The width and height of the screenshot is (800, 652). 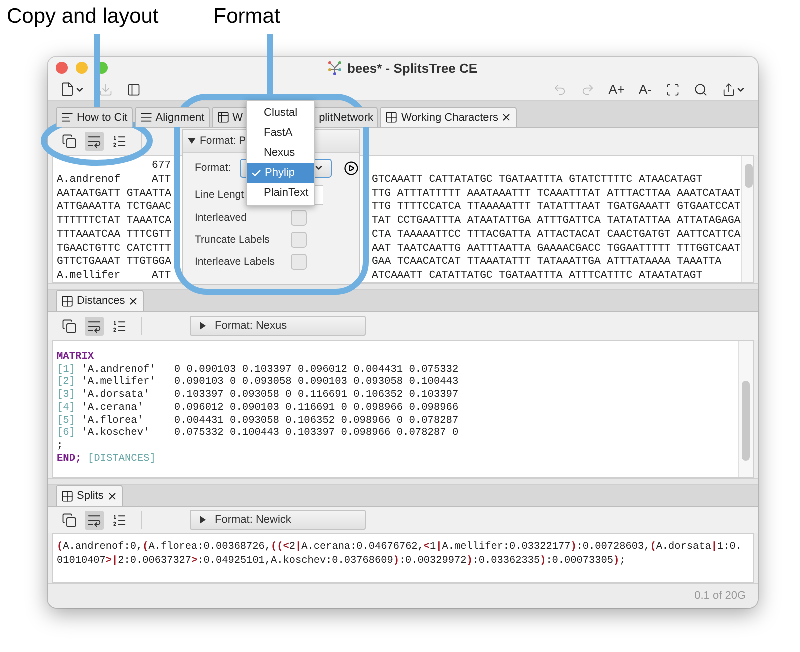 What do you see at coordinates (162, 167) in the screenshot?
I see `column-number: 677` at bounding box center [162, 167].